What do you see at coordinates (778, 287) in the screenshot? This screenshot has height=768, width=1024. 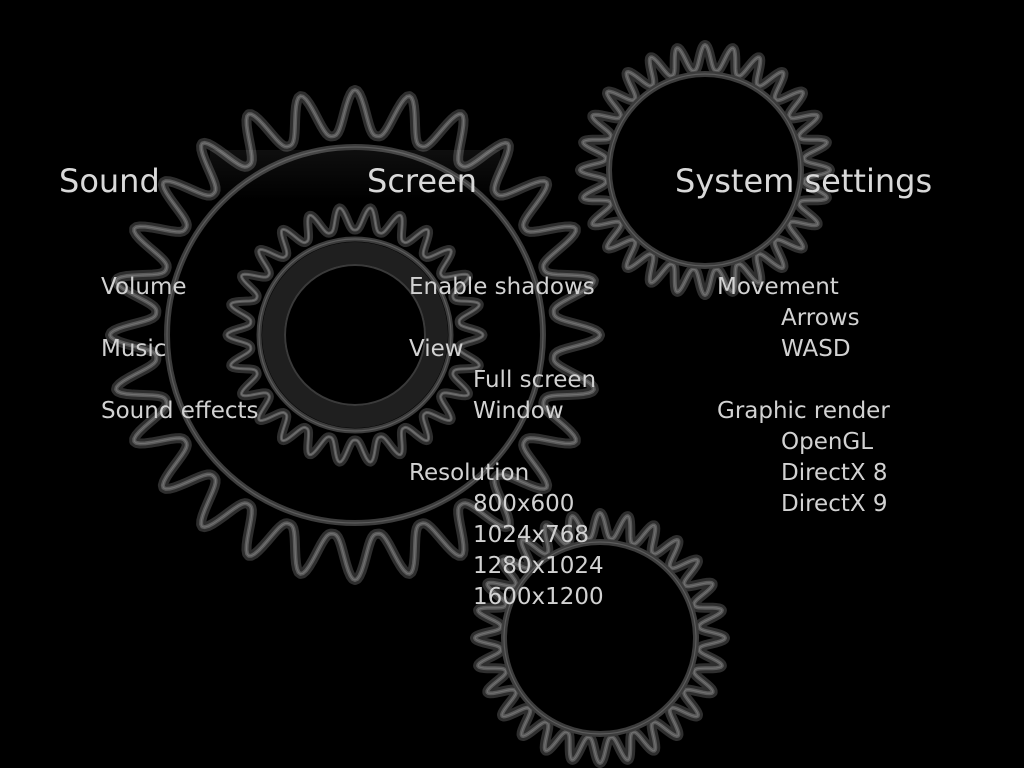 I see `movement-label: Movement` at bounding box center [778, 287].